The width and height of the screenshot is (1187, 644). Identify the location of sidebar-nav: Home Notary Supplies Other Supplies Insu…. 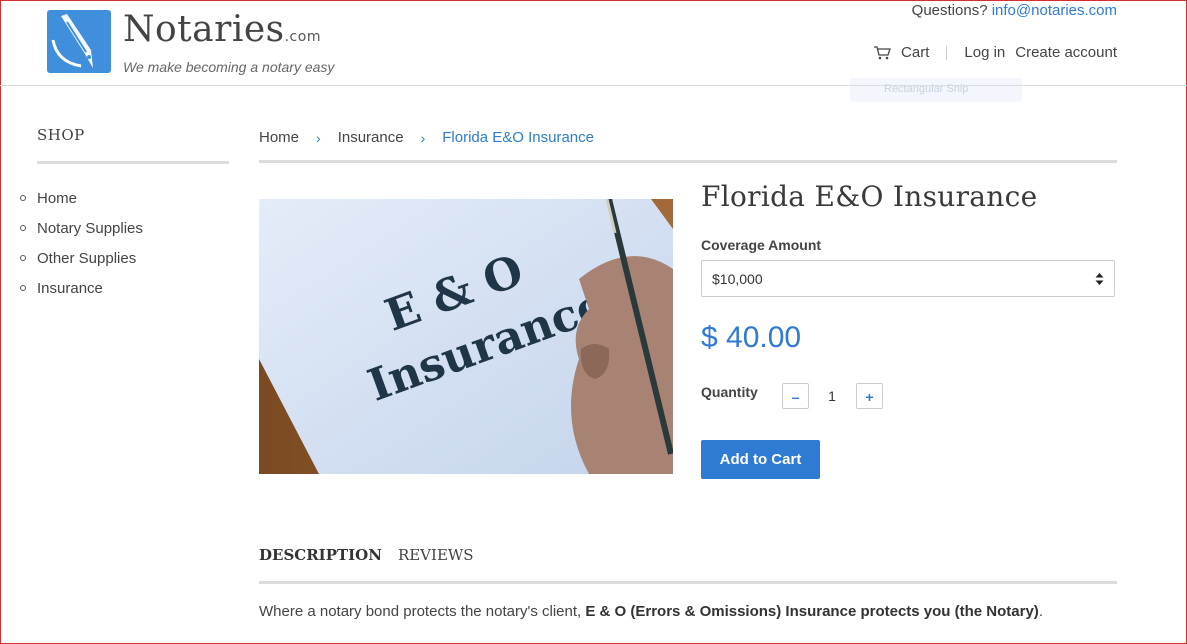
(81, 243).